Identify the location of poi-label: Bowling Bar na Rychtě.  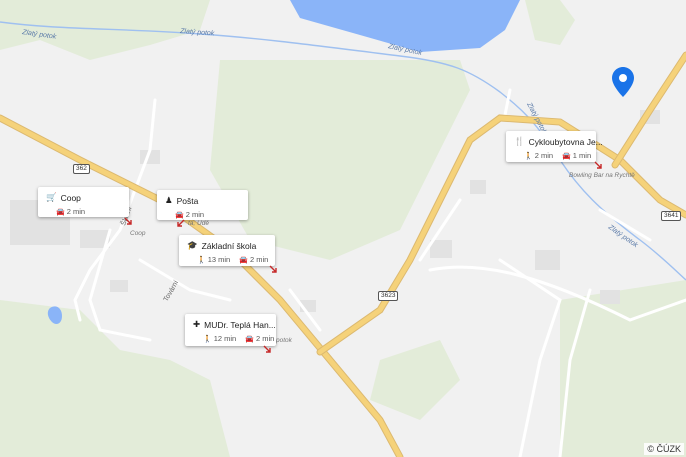
(602, 175).